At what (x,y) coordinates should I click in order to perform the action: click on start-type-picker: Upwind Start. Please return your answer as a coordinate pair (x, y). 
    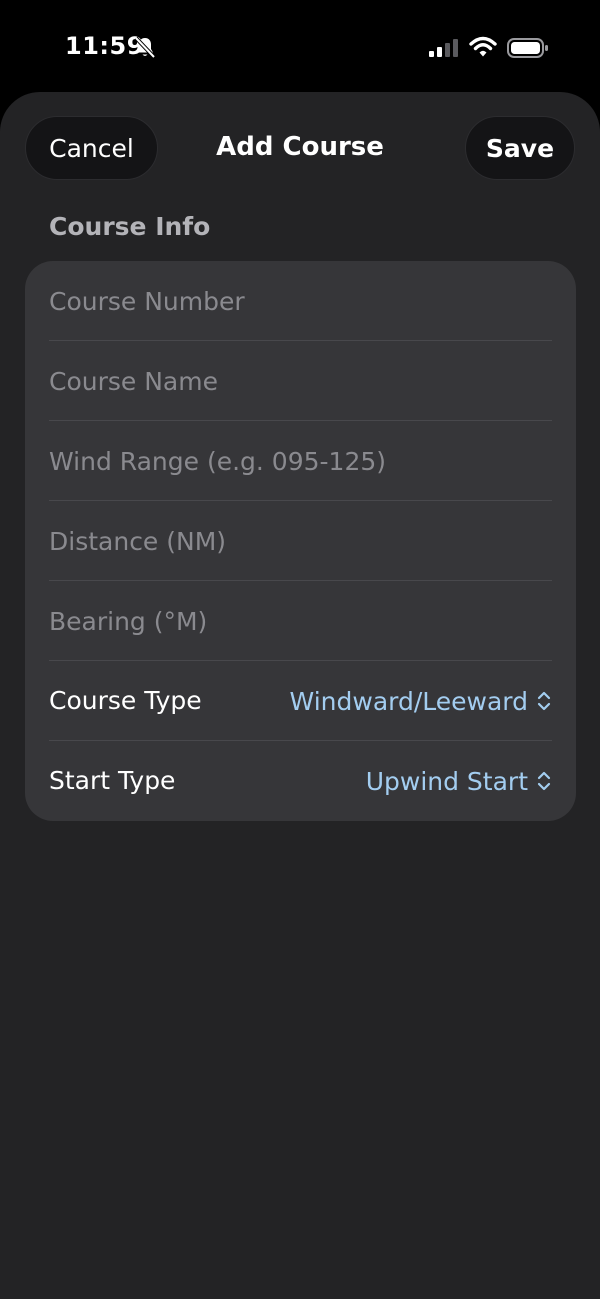
    Looking at the image, I should click on (459, 781).